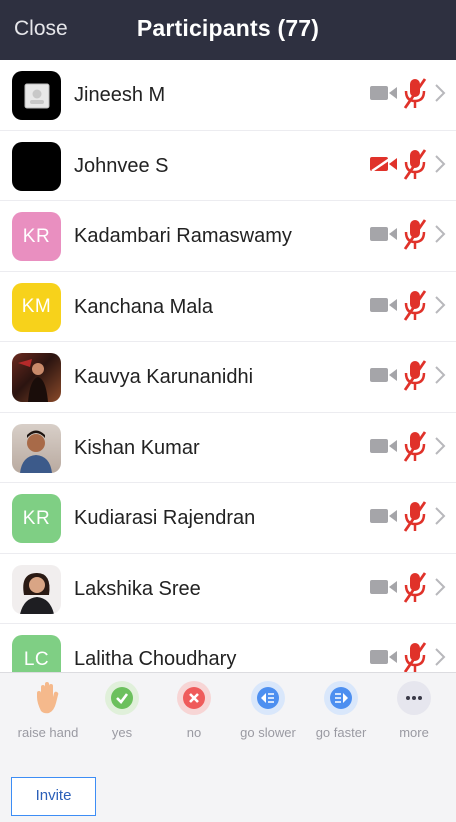 This screenshot has height=822, width=456. Describe the element at coordinates (137, 447) in the screenshot. I see `participant-name: Kishan Kumar` at that location.